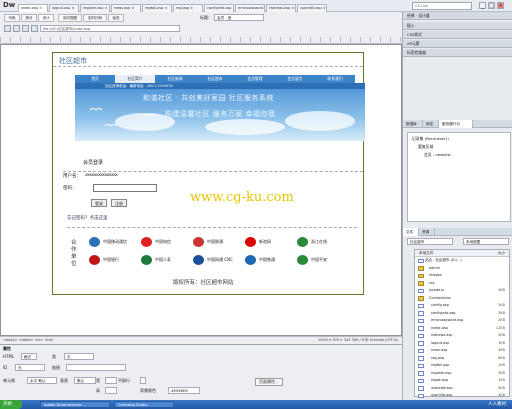  I want to click on file-row: errorpassword.asp 2KB, so click(462, 321).